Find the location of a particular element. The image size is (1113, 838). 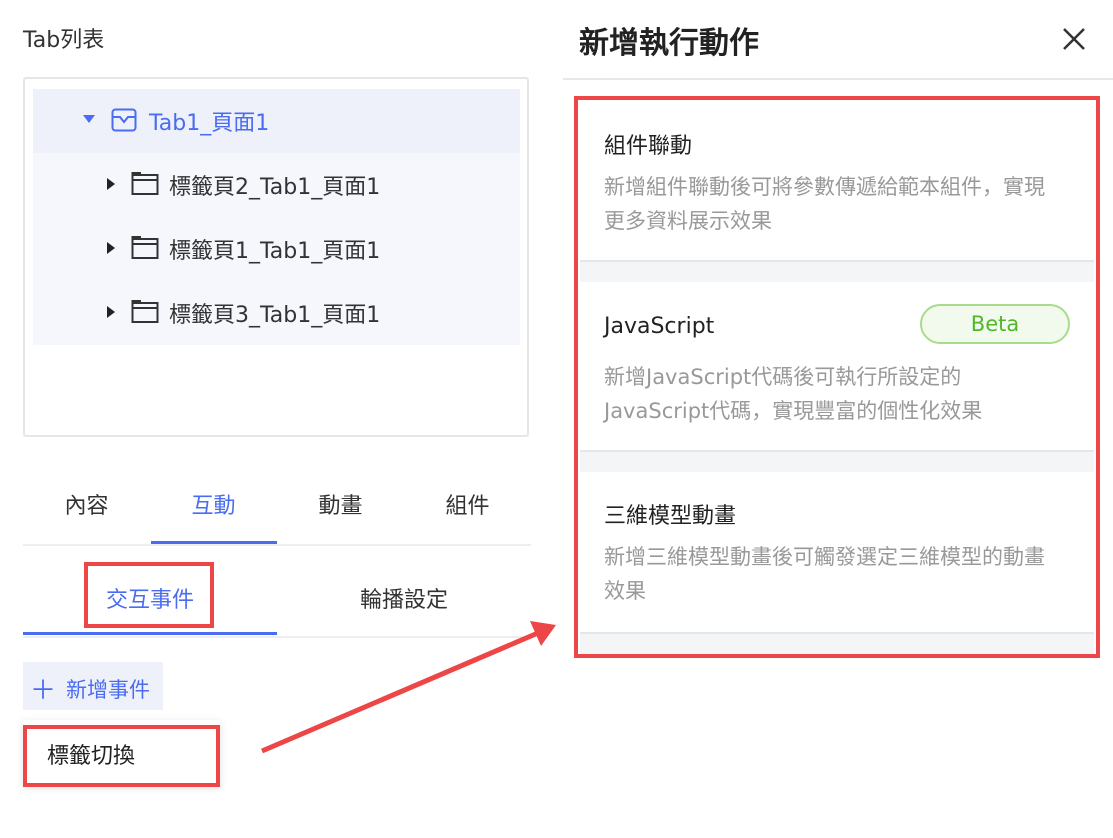

add-event-label: 新增事件 is located at coordinates (108, 690).